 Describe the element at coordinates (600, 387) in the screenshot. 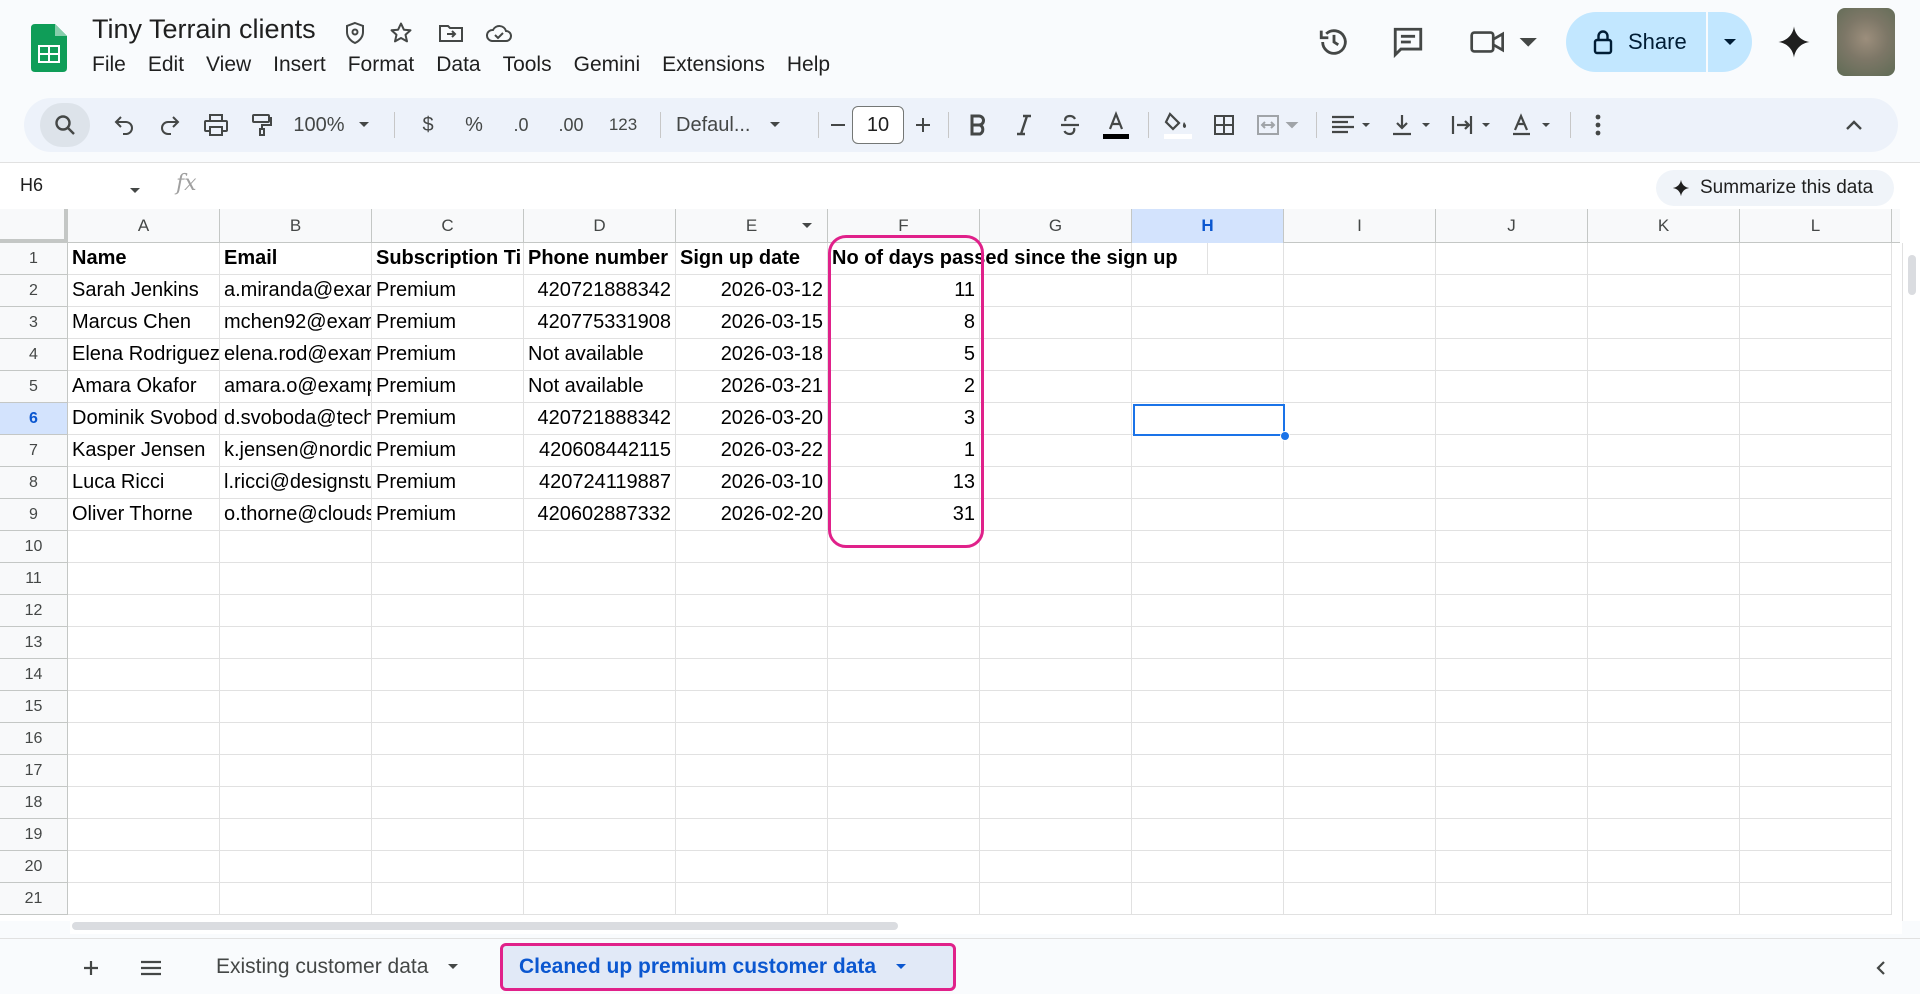

I see `cell-d5: Not available` at that location.